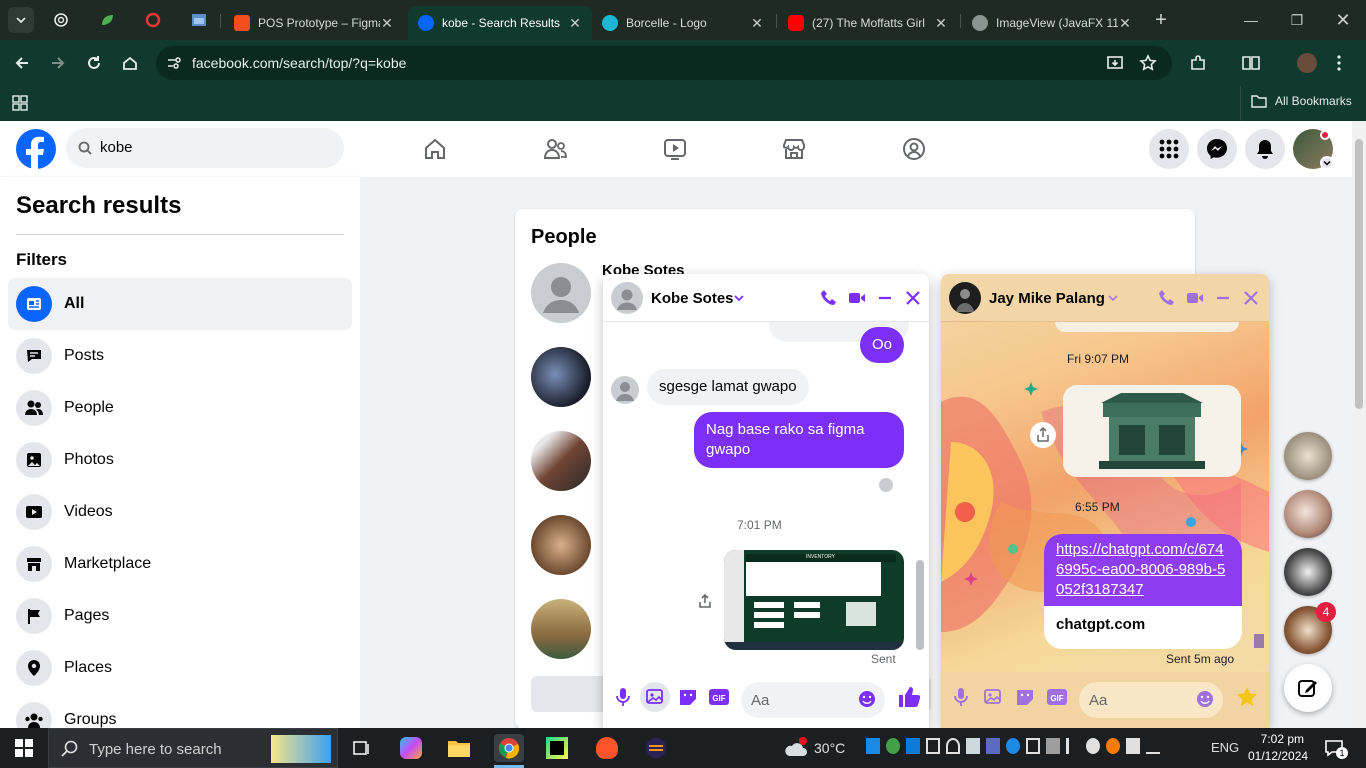 This screenshot has height=768, width=1366. What do you see at coordinates (1301, 101) in the screenshot?
I see `all-bookmarks-button: All Bookmarks` at bounding box center [1301, 101].